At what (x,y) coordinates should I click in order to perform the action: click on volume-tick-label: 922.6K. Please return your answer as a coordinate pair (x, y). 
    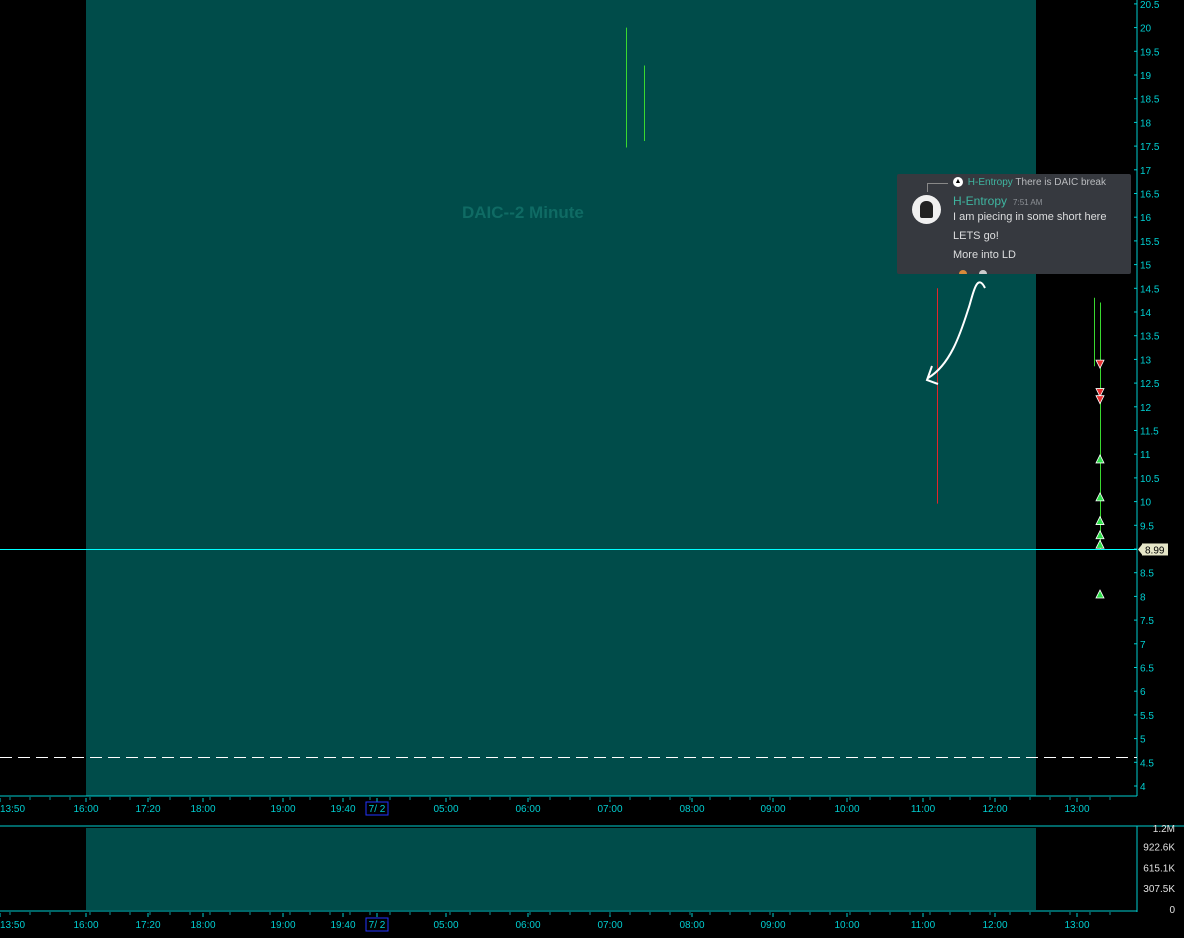
    Looking at the image, I should click on (1159, 848).